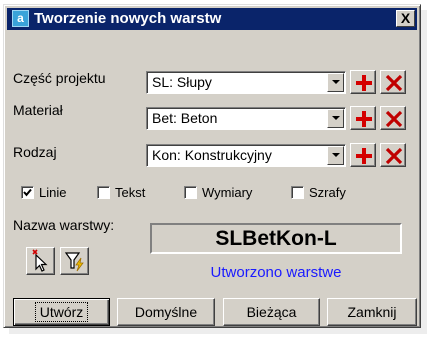 This screenshot has height=342, width=433. I want to click on text-option: Tekst, so click(137, 193).